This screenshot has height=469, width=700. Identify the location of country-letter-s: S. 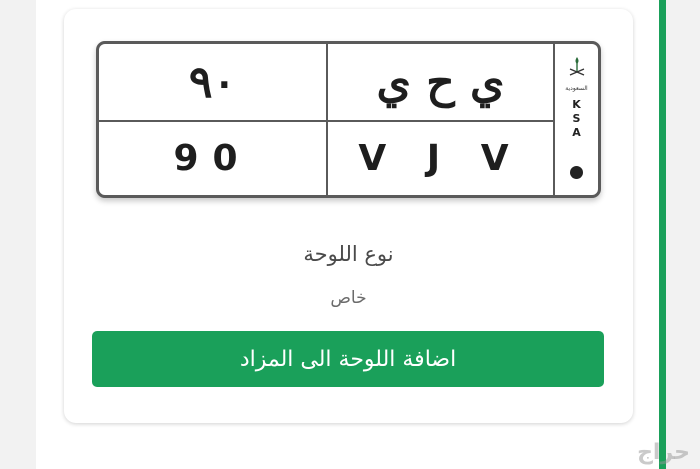
(576, 118).